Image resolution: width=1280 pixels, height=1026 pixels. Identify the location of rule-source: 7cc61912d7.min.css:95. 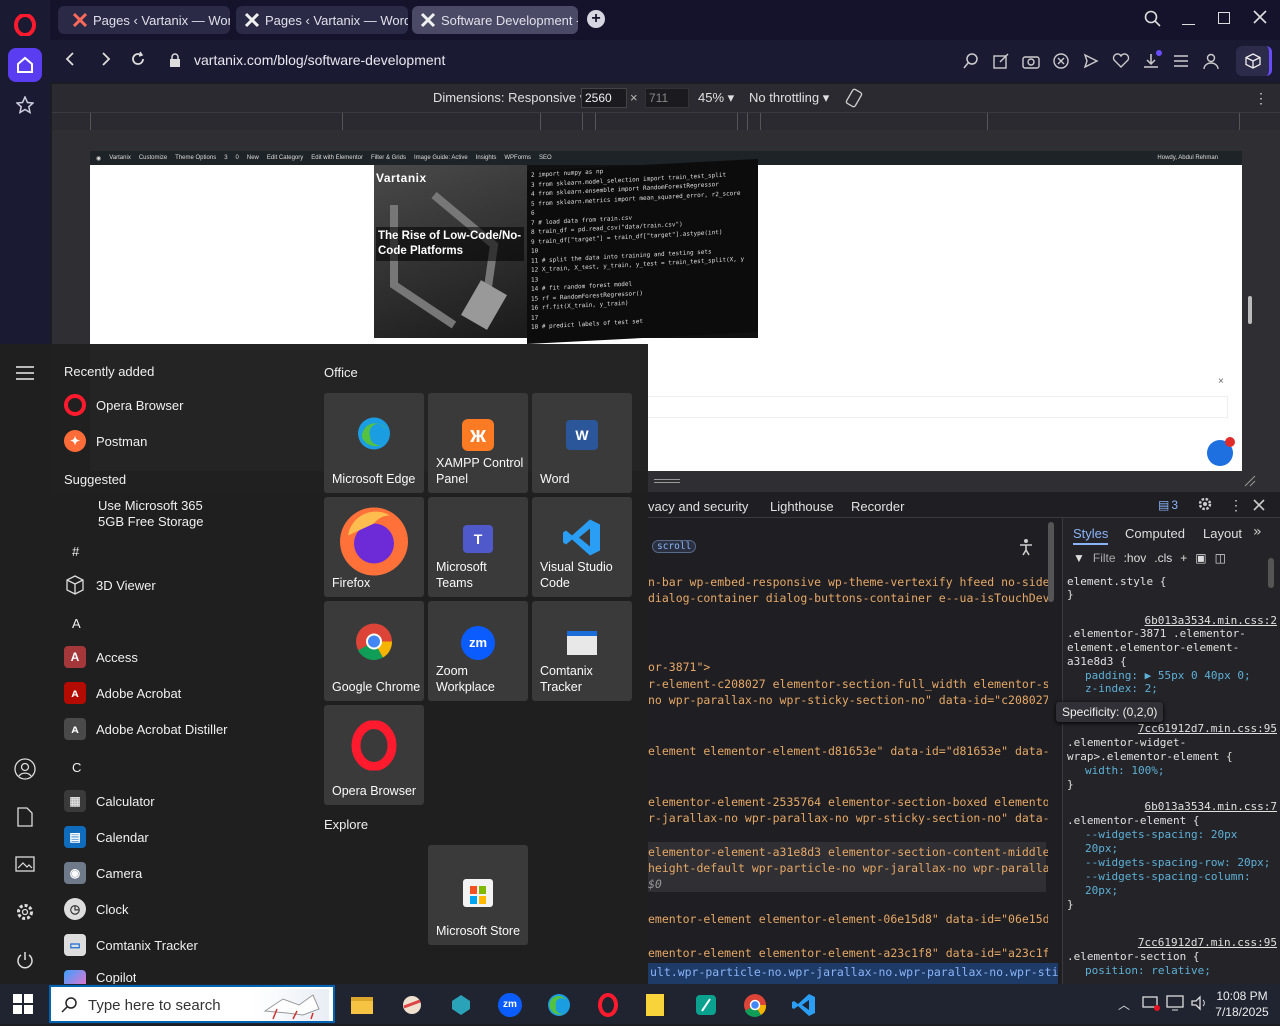
(1172, 729).